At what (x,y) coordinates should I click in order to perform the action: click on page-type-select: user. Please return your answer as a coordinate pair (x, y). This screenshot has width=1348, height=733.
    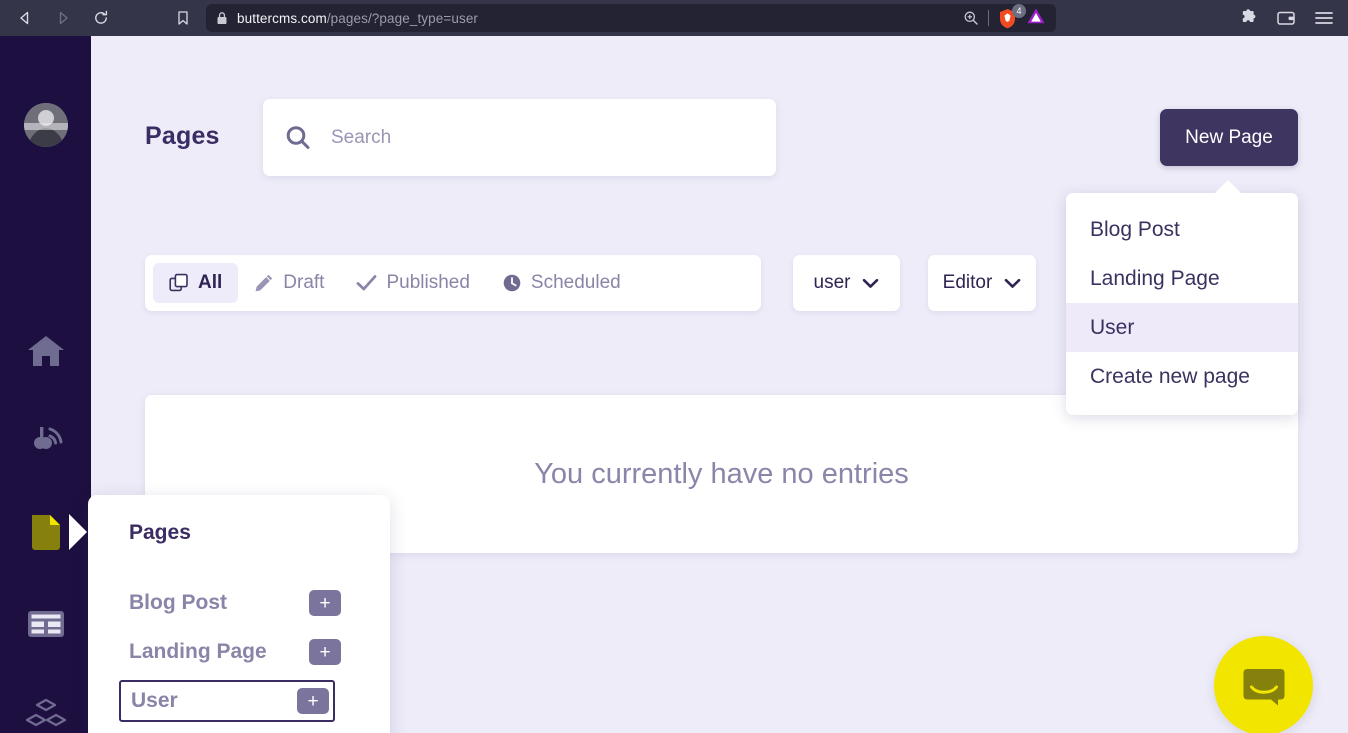
    Looking at the image, I should click on (846, 283).